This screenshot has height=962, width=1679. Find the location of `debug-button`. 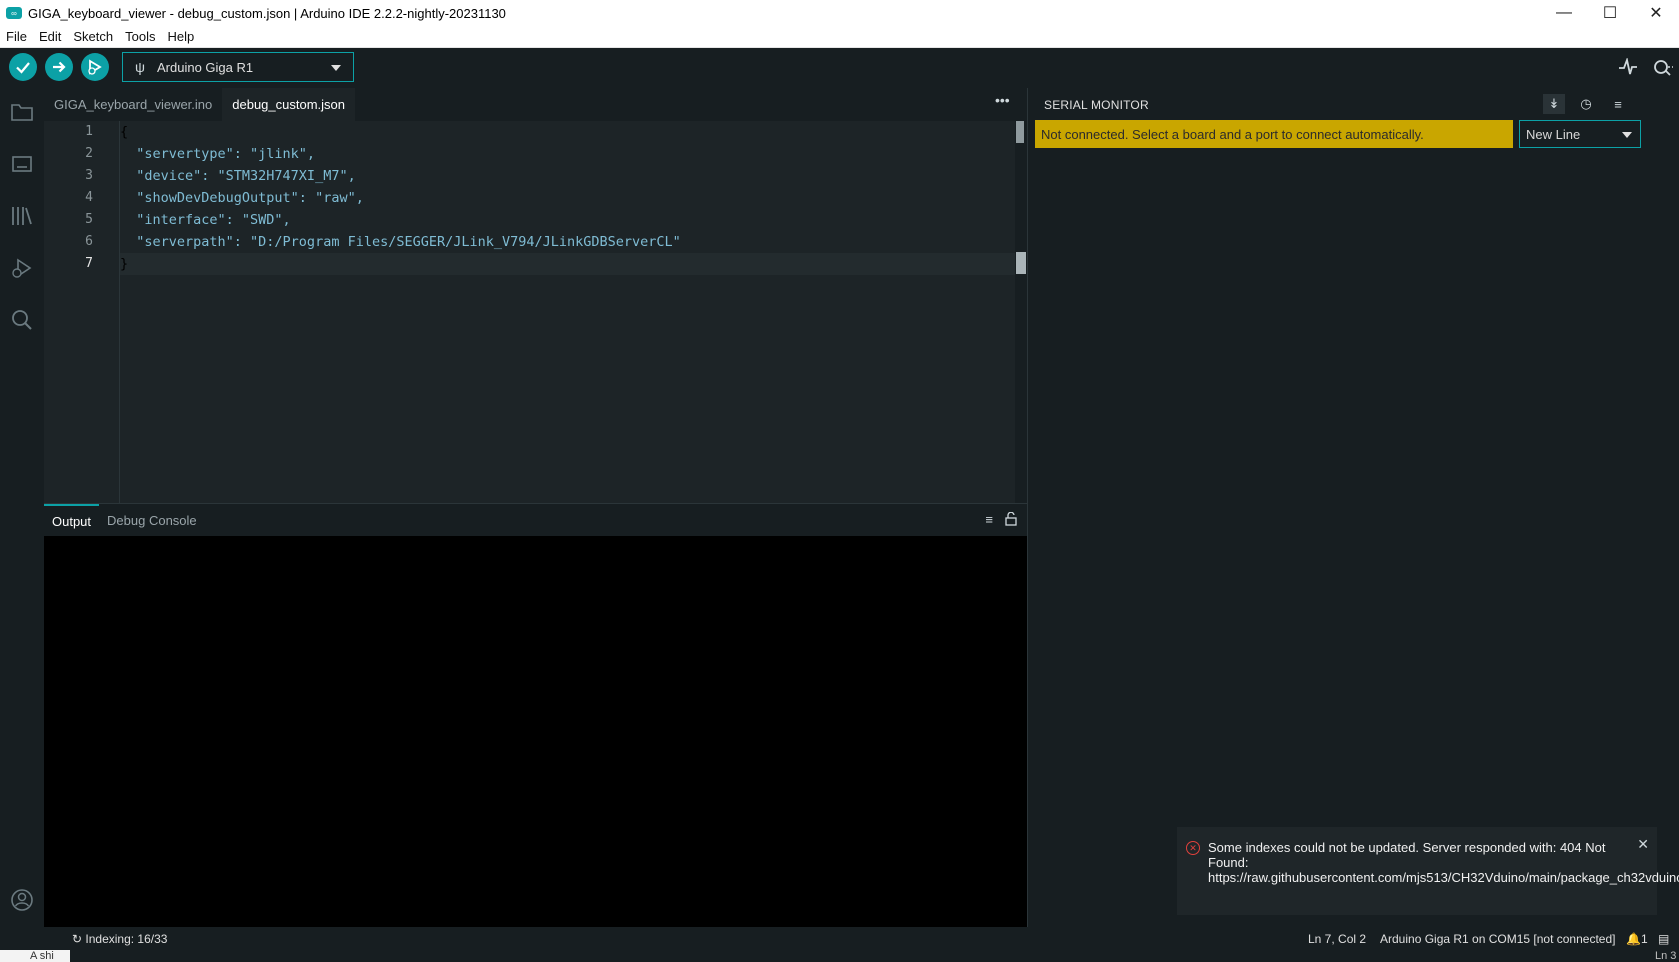

debug-button is located at coordinates (95, 67).